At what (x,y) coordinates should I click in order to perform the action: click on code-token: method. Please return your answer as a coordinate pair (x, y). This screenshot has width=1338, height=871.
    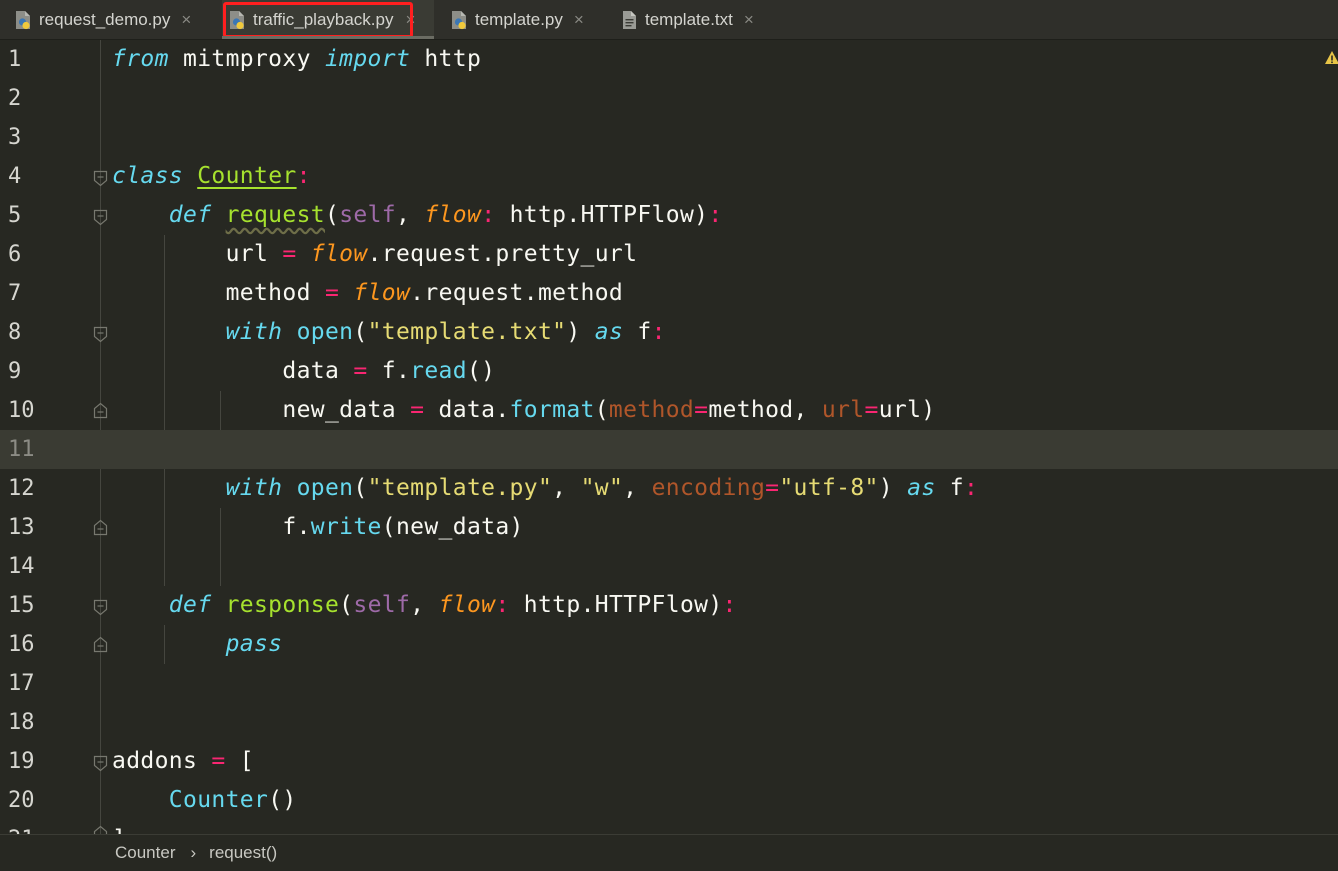
    Looking at the image, I should click on (651, 410).